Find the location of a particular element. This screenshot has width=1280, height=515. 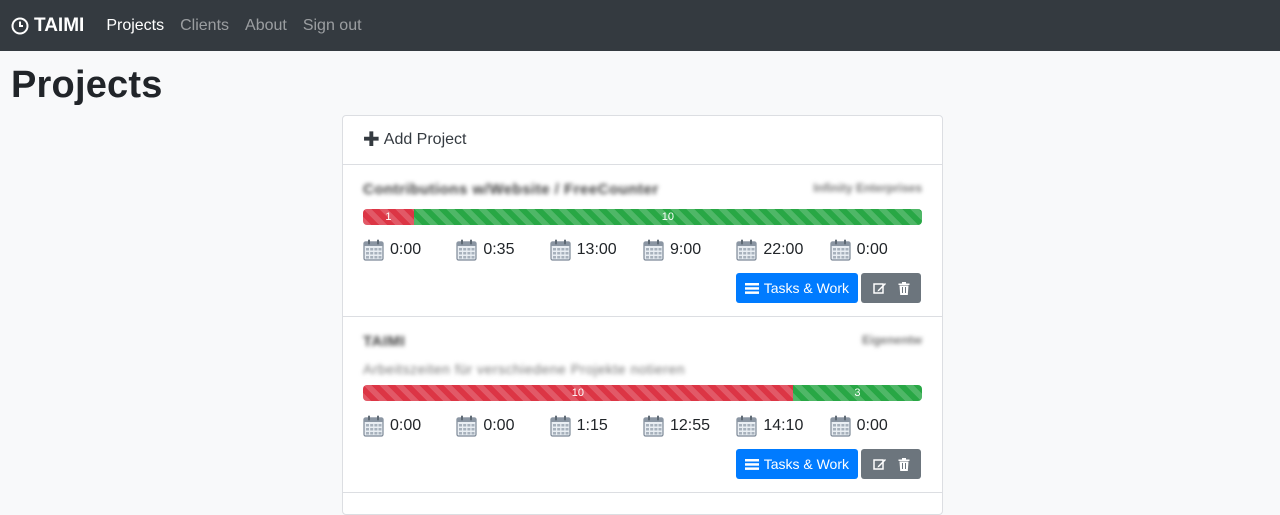

brand-label: TAIMI is located at coordinates (59, 25).